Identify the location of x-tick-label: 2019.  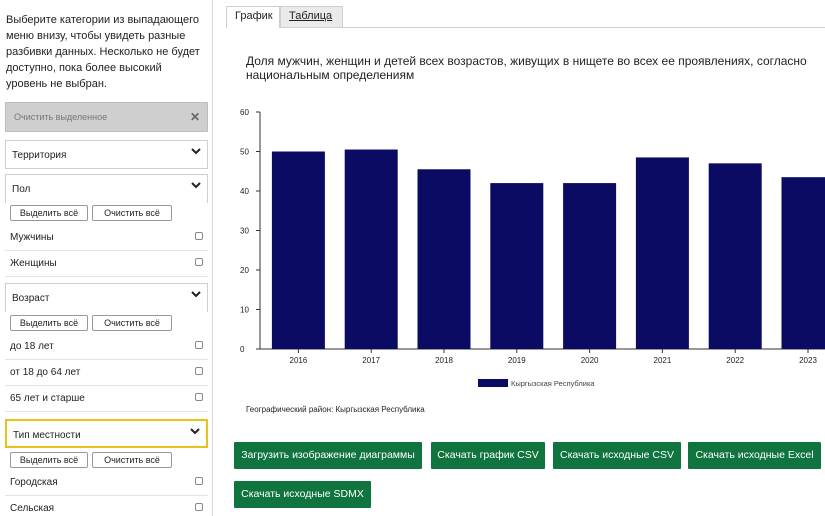
(517, 360).